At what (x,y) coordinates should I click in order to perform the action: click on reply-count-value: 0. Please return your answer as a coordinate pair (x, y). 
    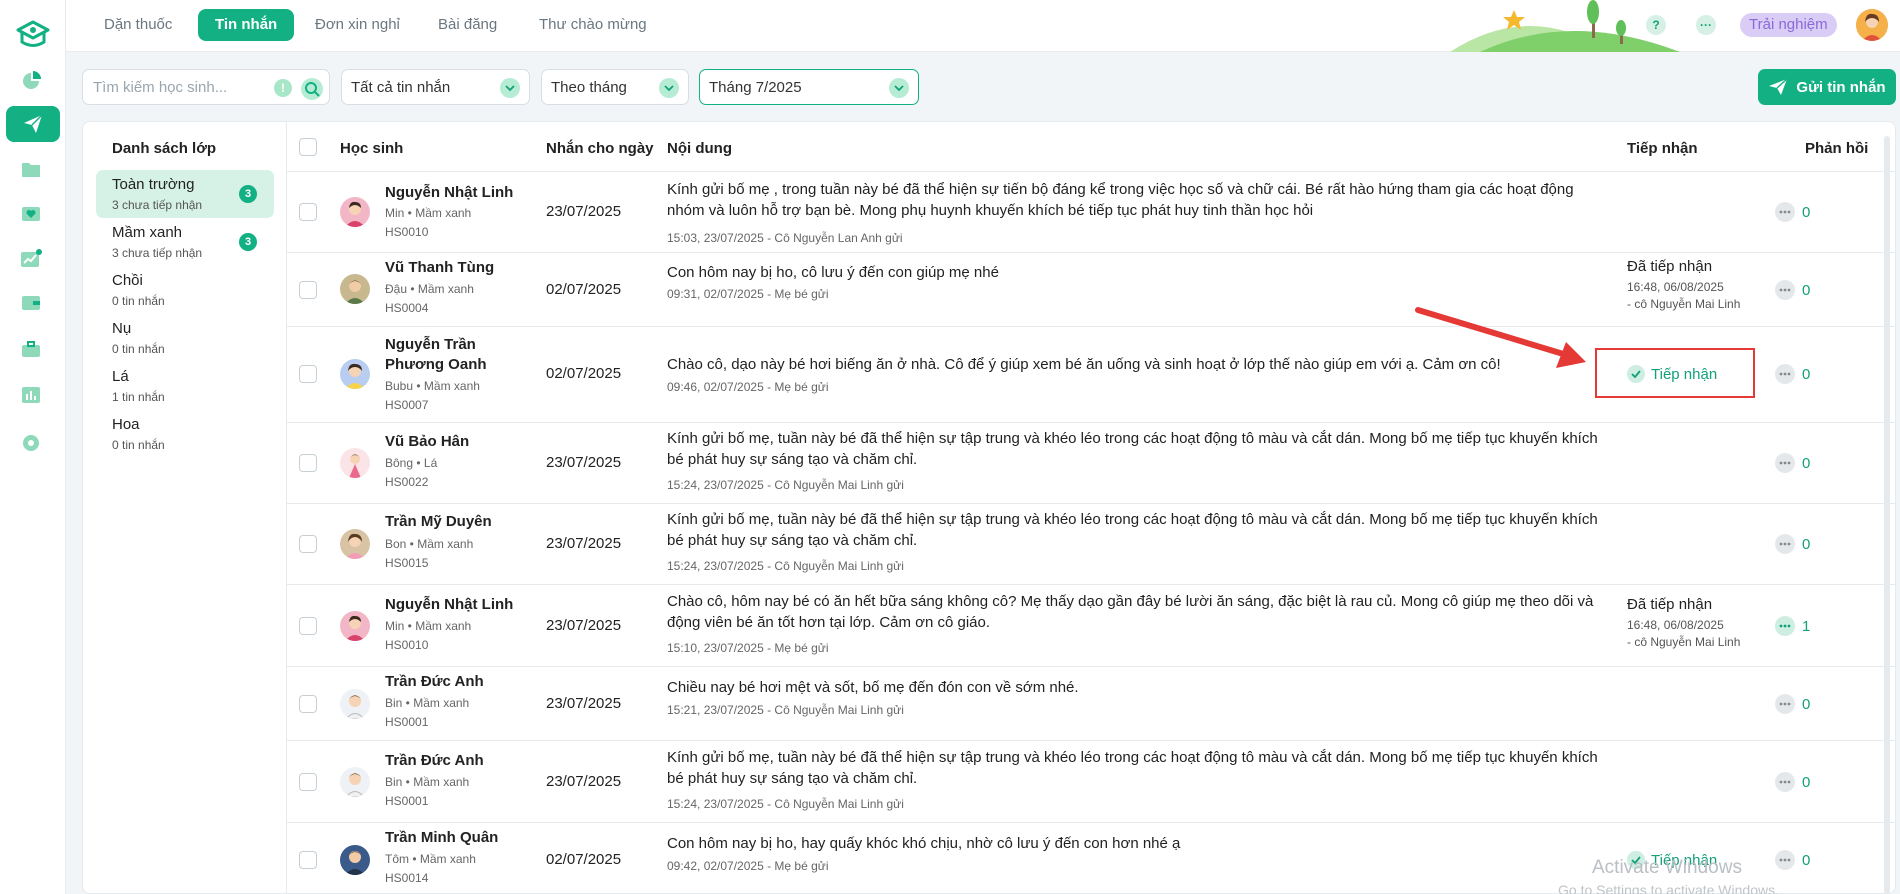
    Looking at the image, I should click on (1806, 782).